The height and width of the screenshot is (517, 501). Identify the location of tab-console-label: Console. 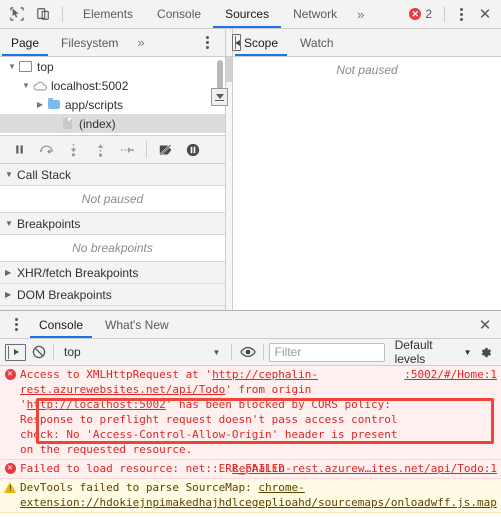
(179, 14).